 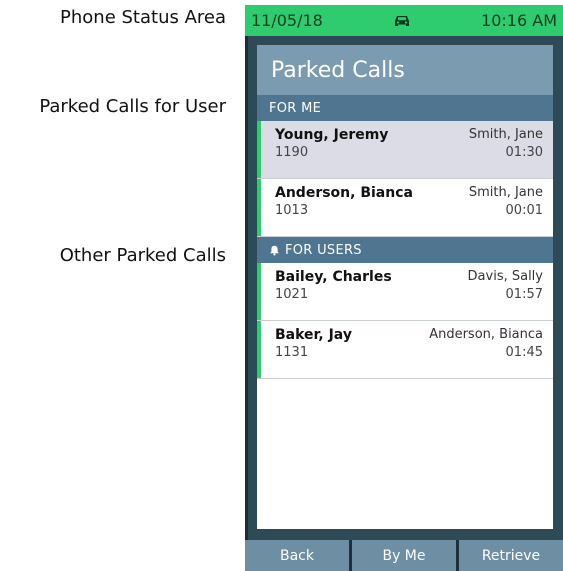 I want to click on parked-call-row: Anderson, Bianca Smith, Jane 1013 00:01, so click(x=405, y=208).